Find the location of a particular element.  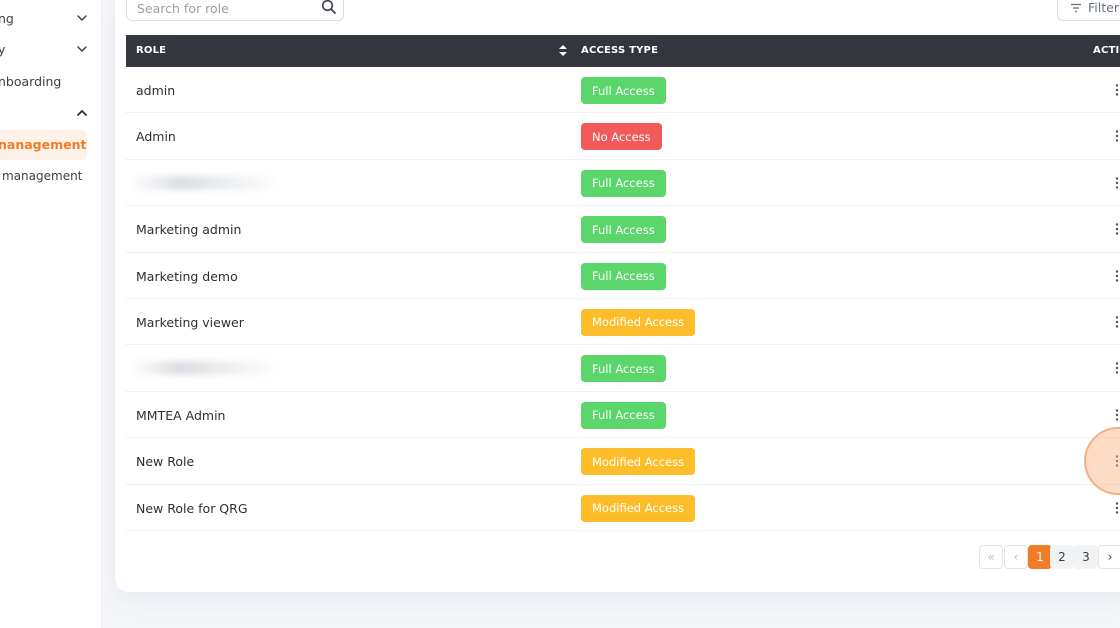

column-header-role: ROLE is located at coordinates (151, 50).